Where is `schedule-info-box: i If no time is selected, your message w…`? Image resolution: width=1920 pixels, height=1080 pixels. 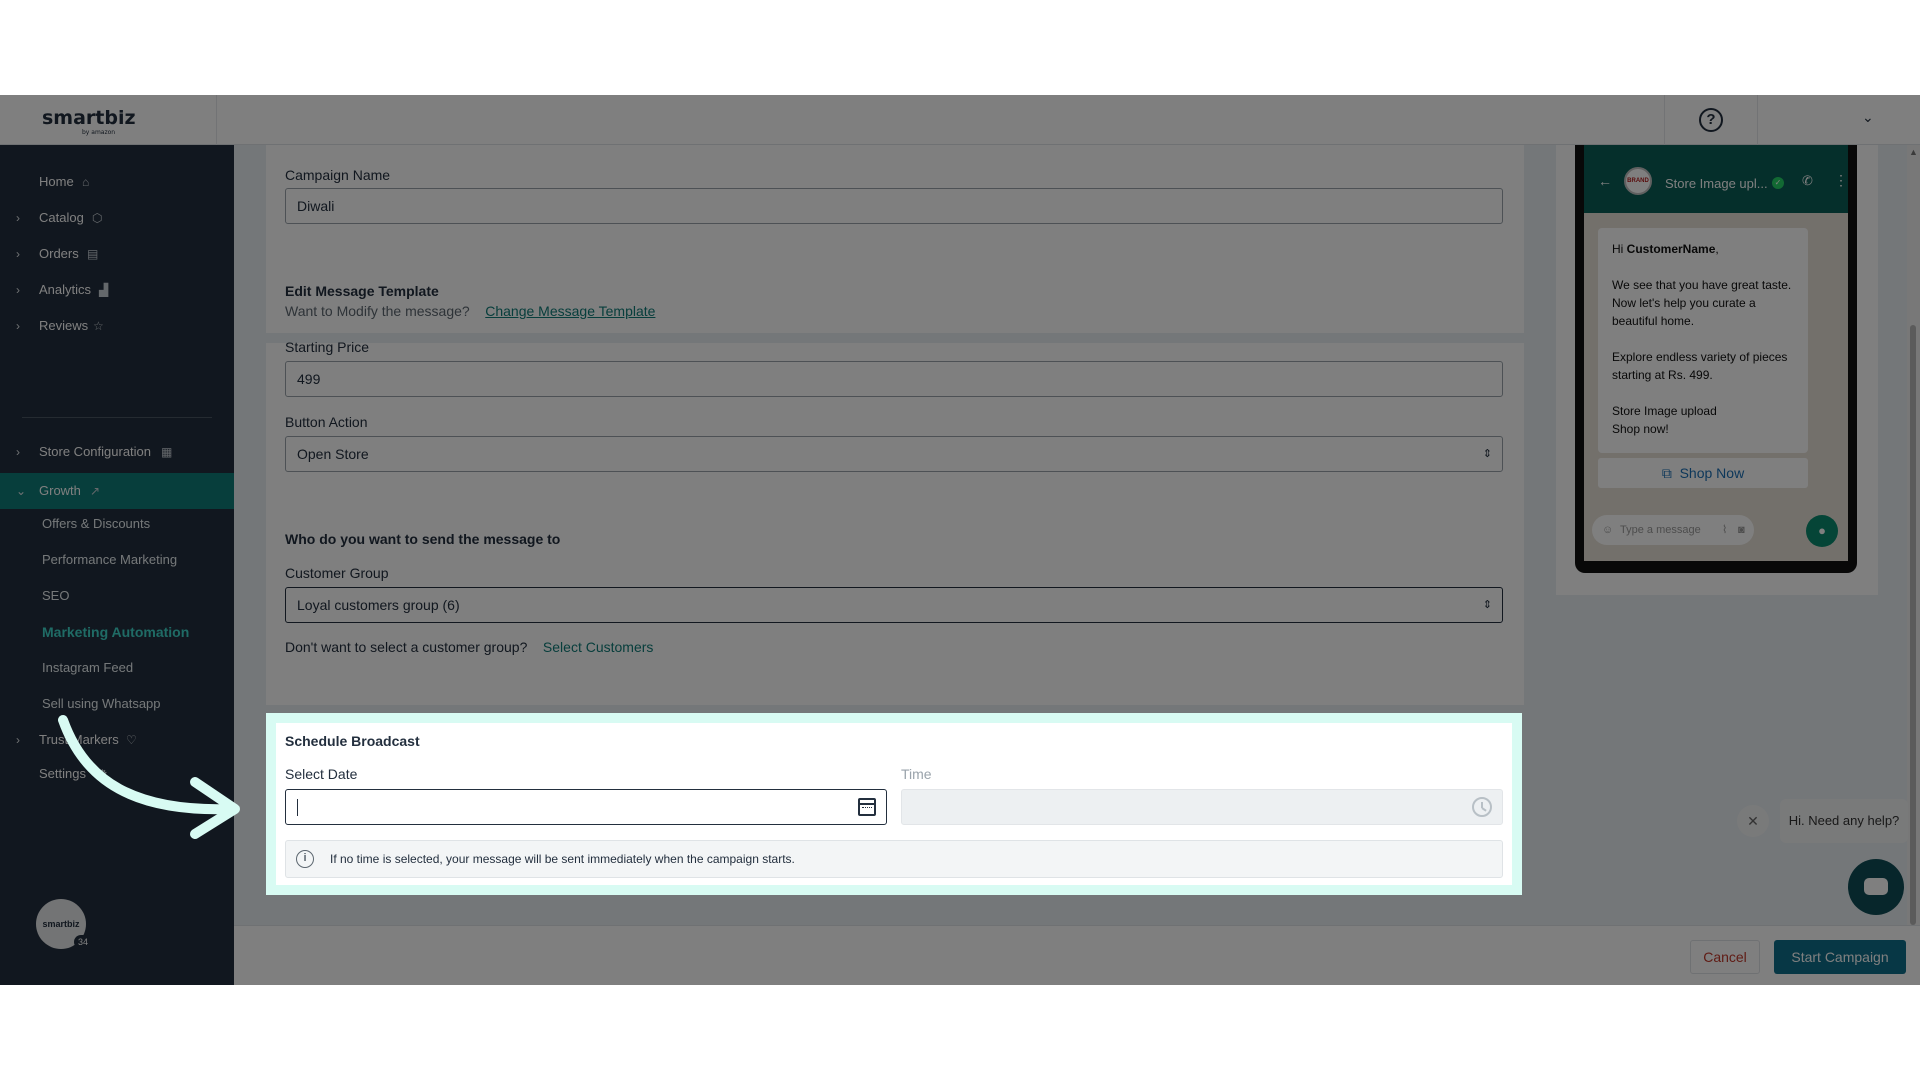
schedule-info-box: i If no time is selected, your message w… is located at coordinates (894, 859).